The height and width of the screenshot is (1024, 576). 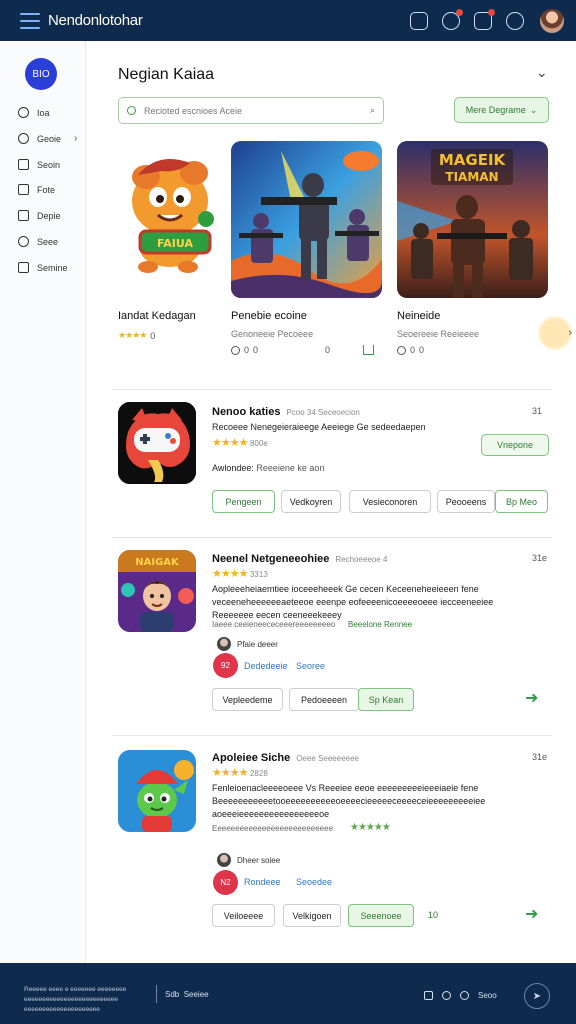 I want to click on footer-icons: Seoo, so click(x=460, y=995).